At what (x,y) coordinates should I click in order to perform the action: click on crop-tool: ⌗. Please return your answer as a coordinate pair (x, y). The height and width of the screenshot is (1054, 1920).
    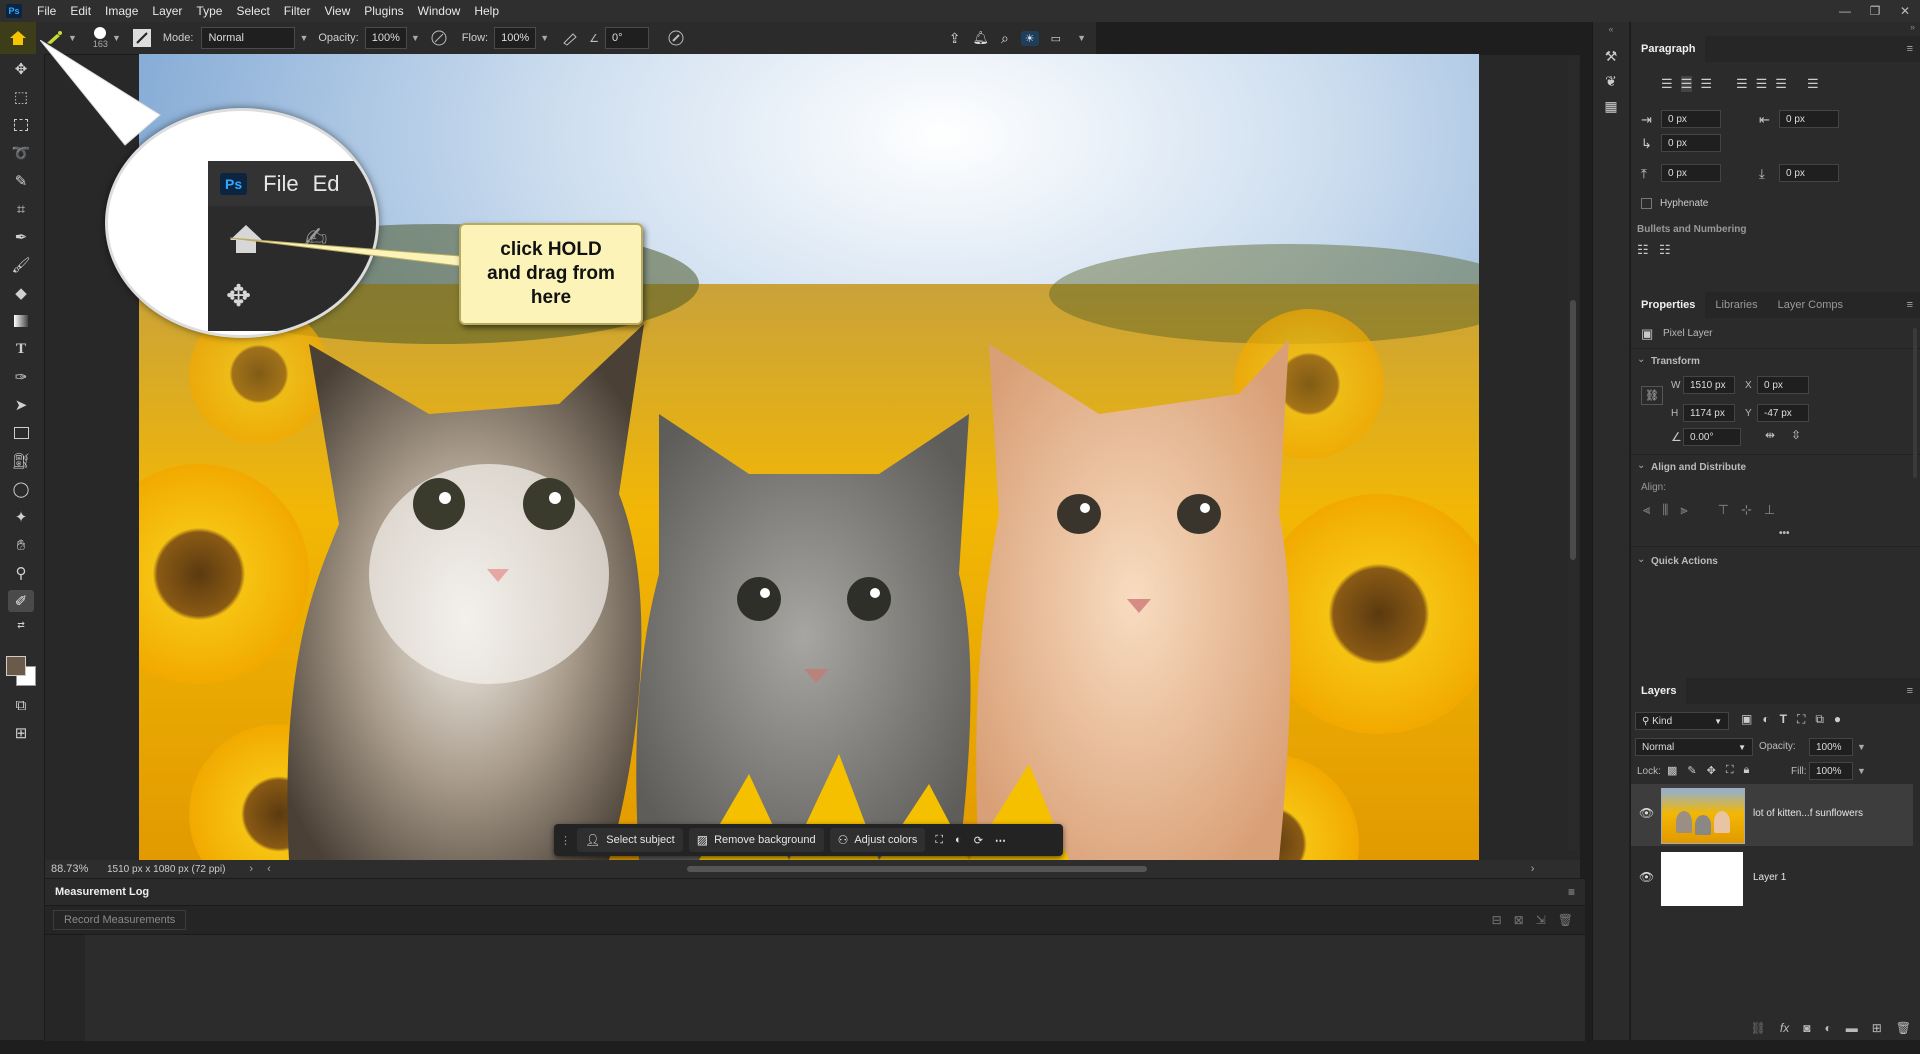
    Looking at the image, I should click on (21, 209).